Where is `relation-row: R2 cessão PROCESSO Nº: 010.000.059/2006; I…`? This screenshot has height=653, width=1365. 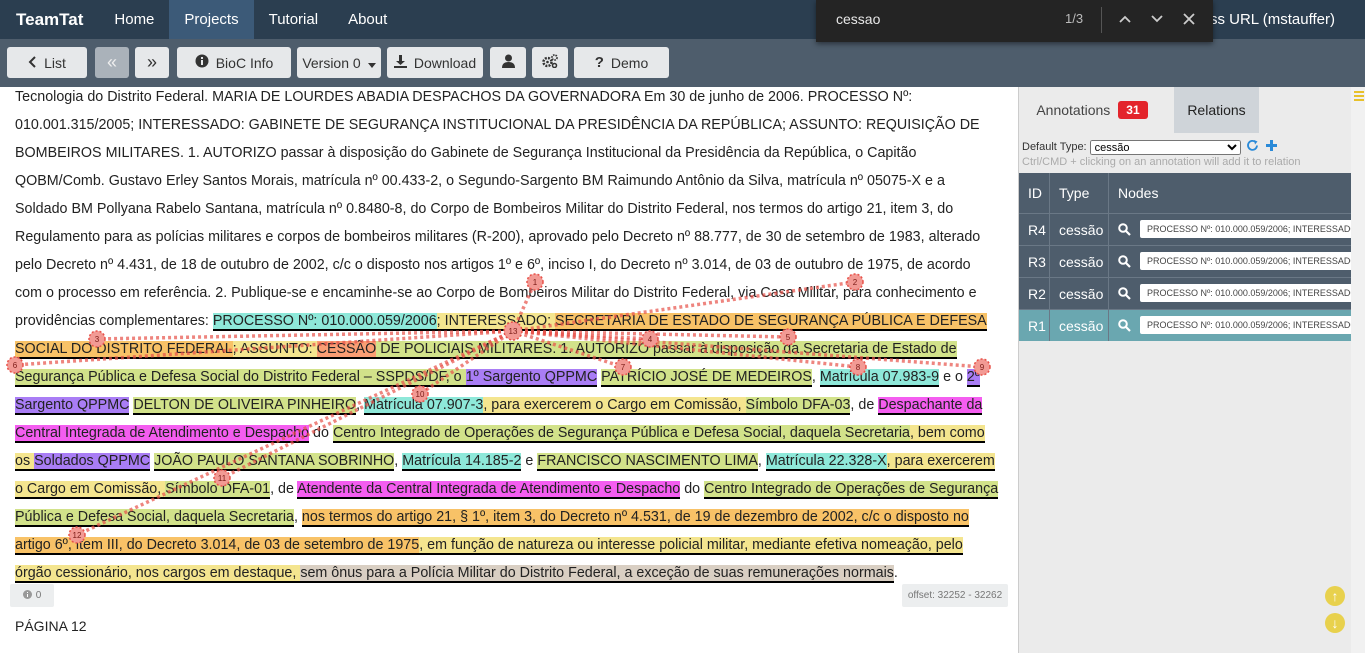
relation-row: R2 cessão PROCESSO Nº: 010.000.059/2006; I… is located at coordinates (1185, 293).